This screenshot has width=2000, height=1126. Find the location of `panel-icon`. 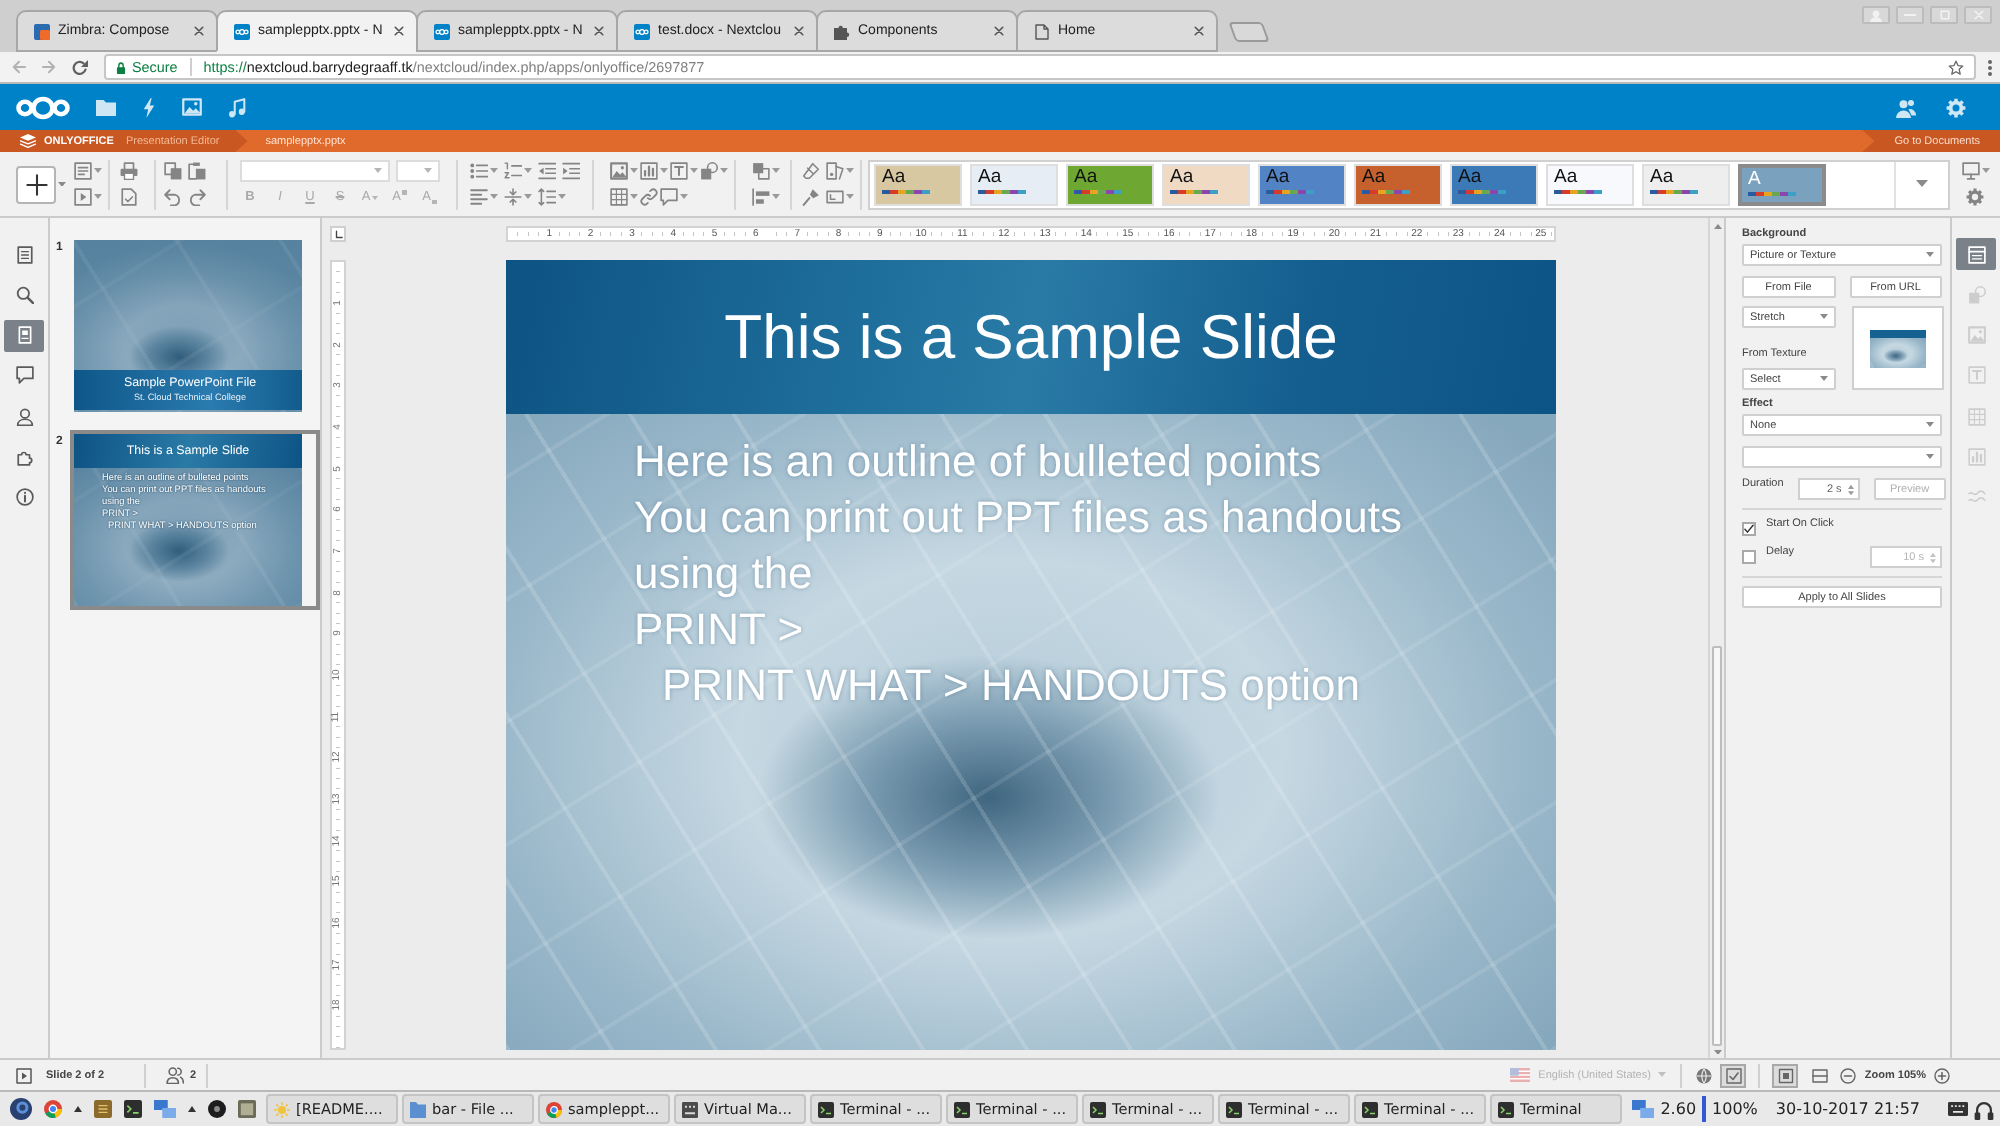

panel-icon is located at coordinates (1976, 254).